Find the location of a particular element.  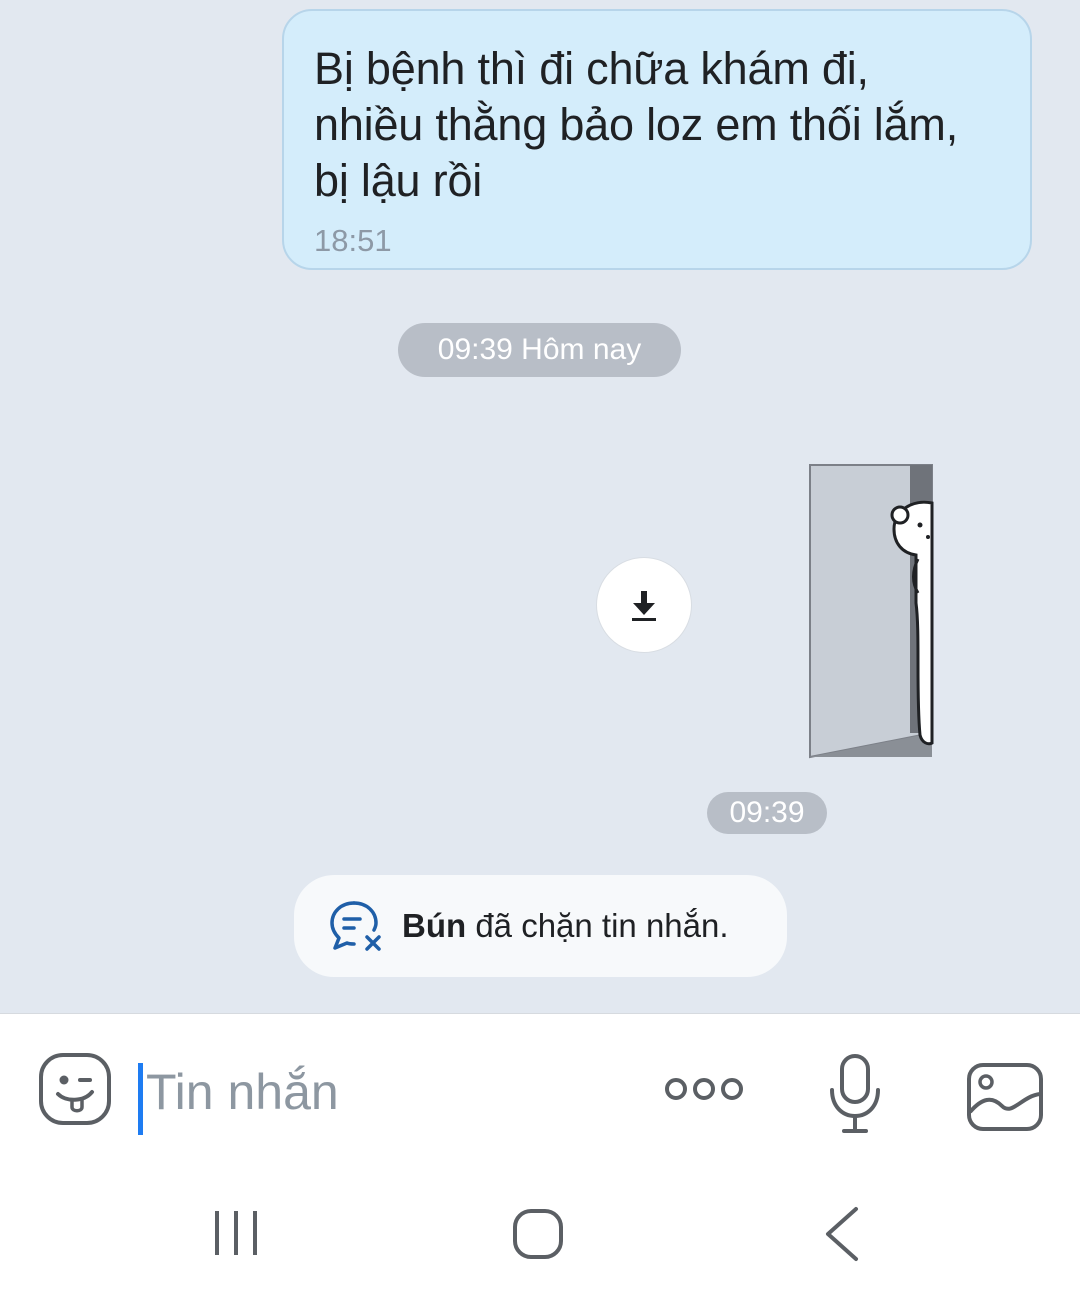

block-notice-message: đã chặn tin nhắn. is located at coordinates (597, 925).